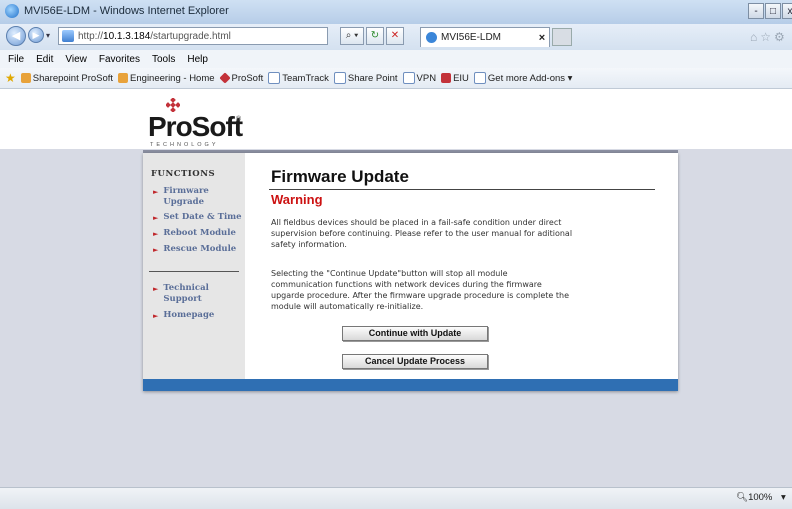  What do you see at coordinates (297, 199) in the screenshot?
I see `warning-heading: Warning` at bounding box center [297, 199].